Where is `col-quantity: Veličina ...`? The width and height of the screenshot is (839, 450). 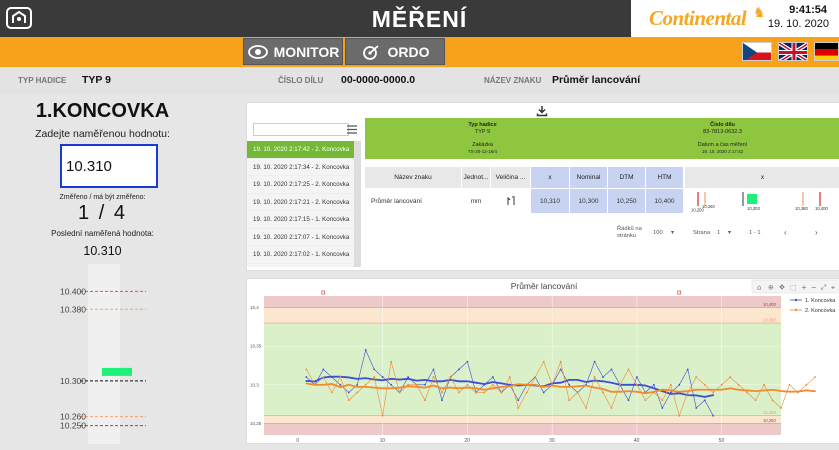
col-quantity: Veličina ... is located at coordinates (510, 177).